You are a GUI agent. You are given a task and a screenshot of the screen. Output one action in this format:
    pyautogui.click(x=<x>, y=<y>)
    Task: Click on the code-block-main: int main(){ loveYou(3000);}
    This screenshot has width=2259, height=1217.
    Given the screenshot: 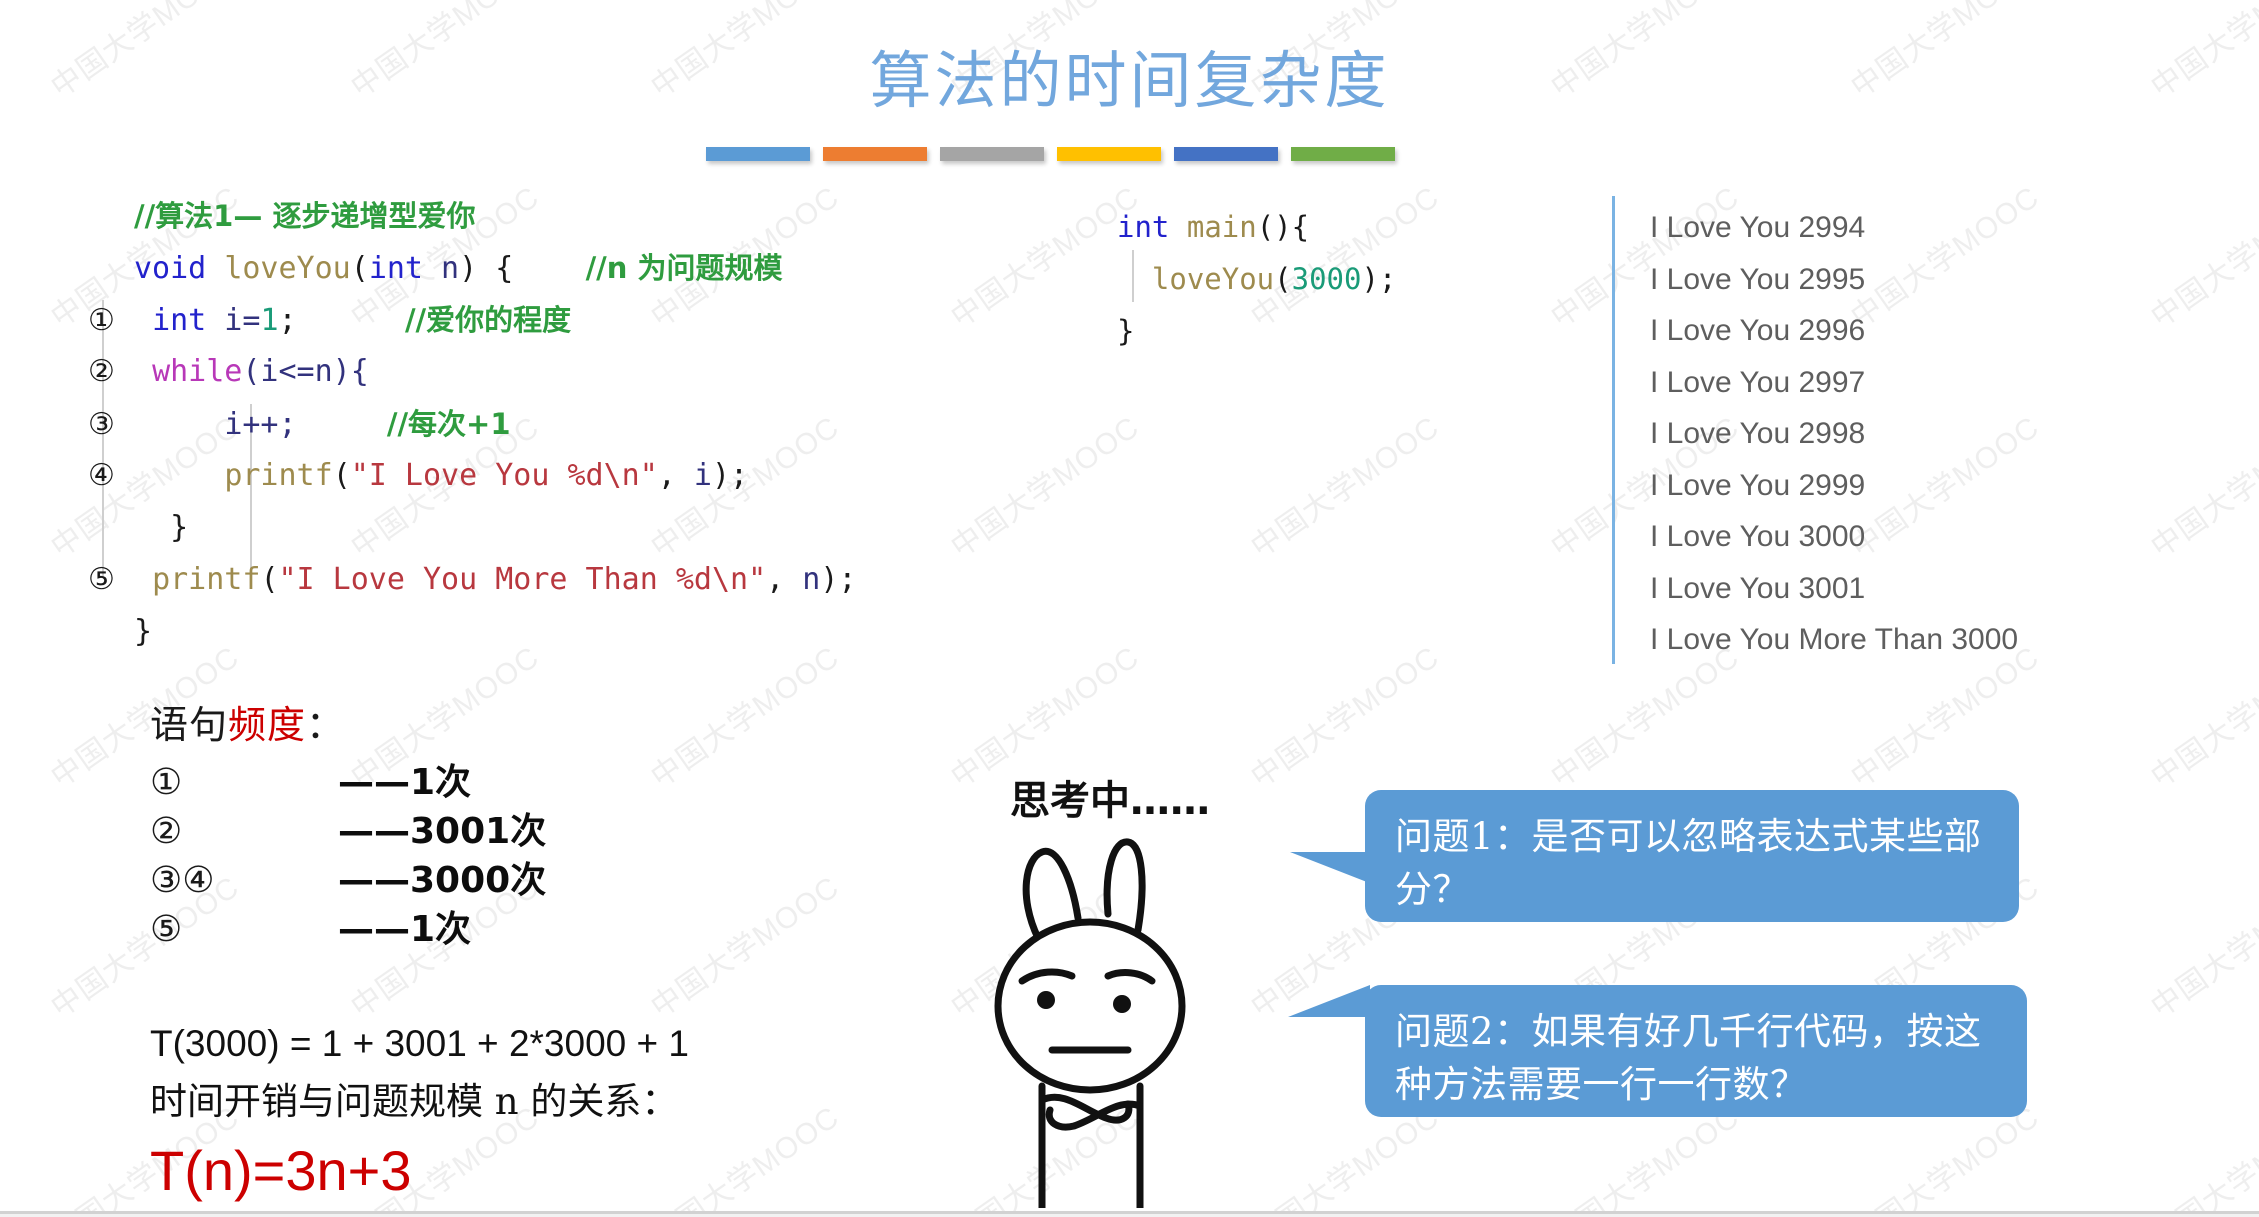 What is the action you would take?
    pyautogui.click(x=1256, y=280)
    